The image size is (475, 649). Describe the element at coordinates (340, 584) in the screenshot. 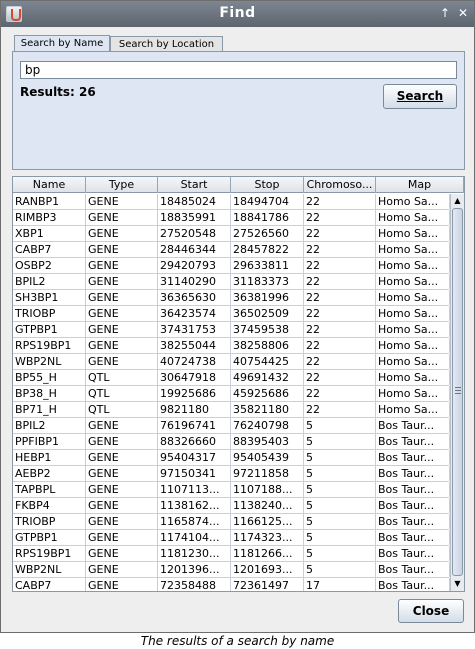

I see `table-cell: 17` at that location.